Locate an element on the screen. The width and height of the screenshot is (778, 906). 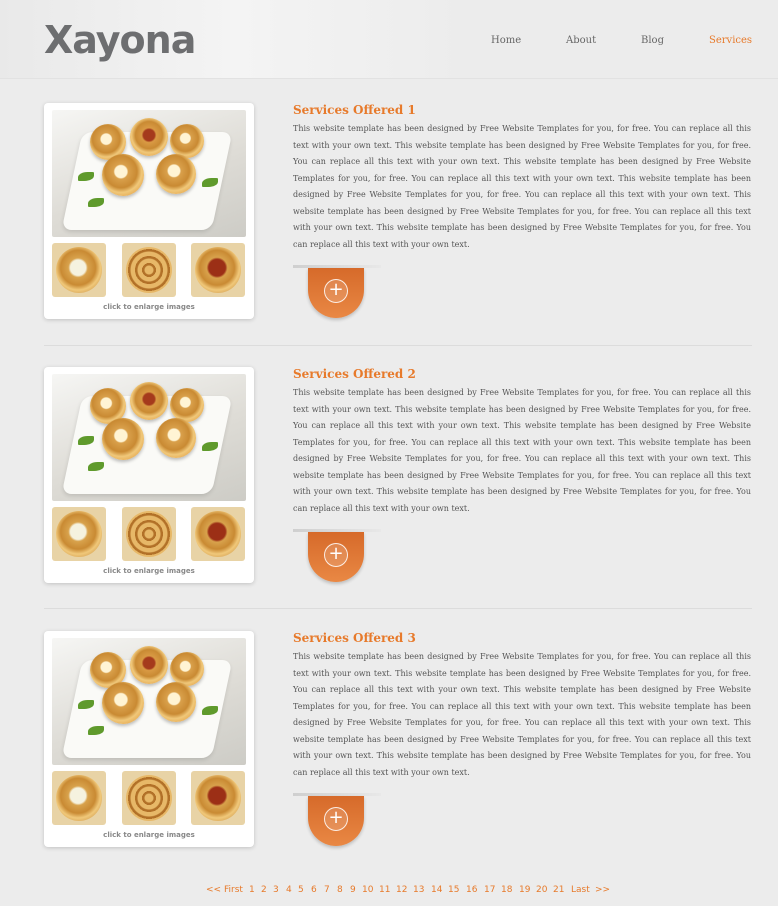
site-header: Xayona Home About Blog Services is located at coordinates (389, 39).